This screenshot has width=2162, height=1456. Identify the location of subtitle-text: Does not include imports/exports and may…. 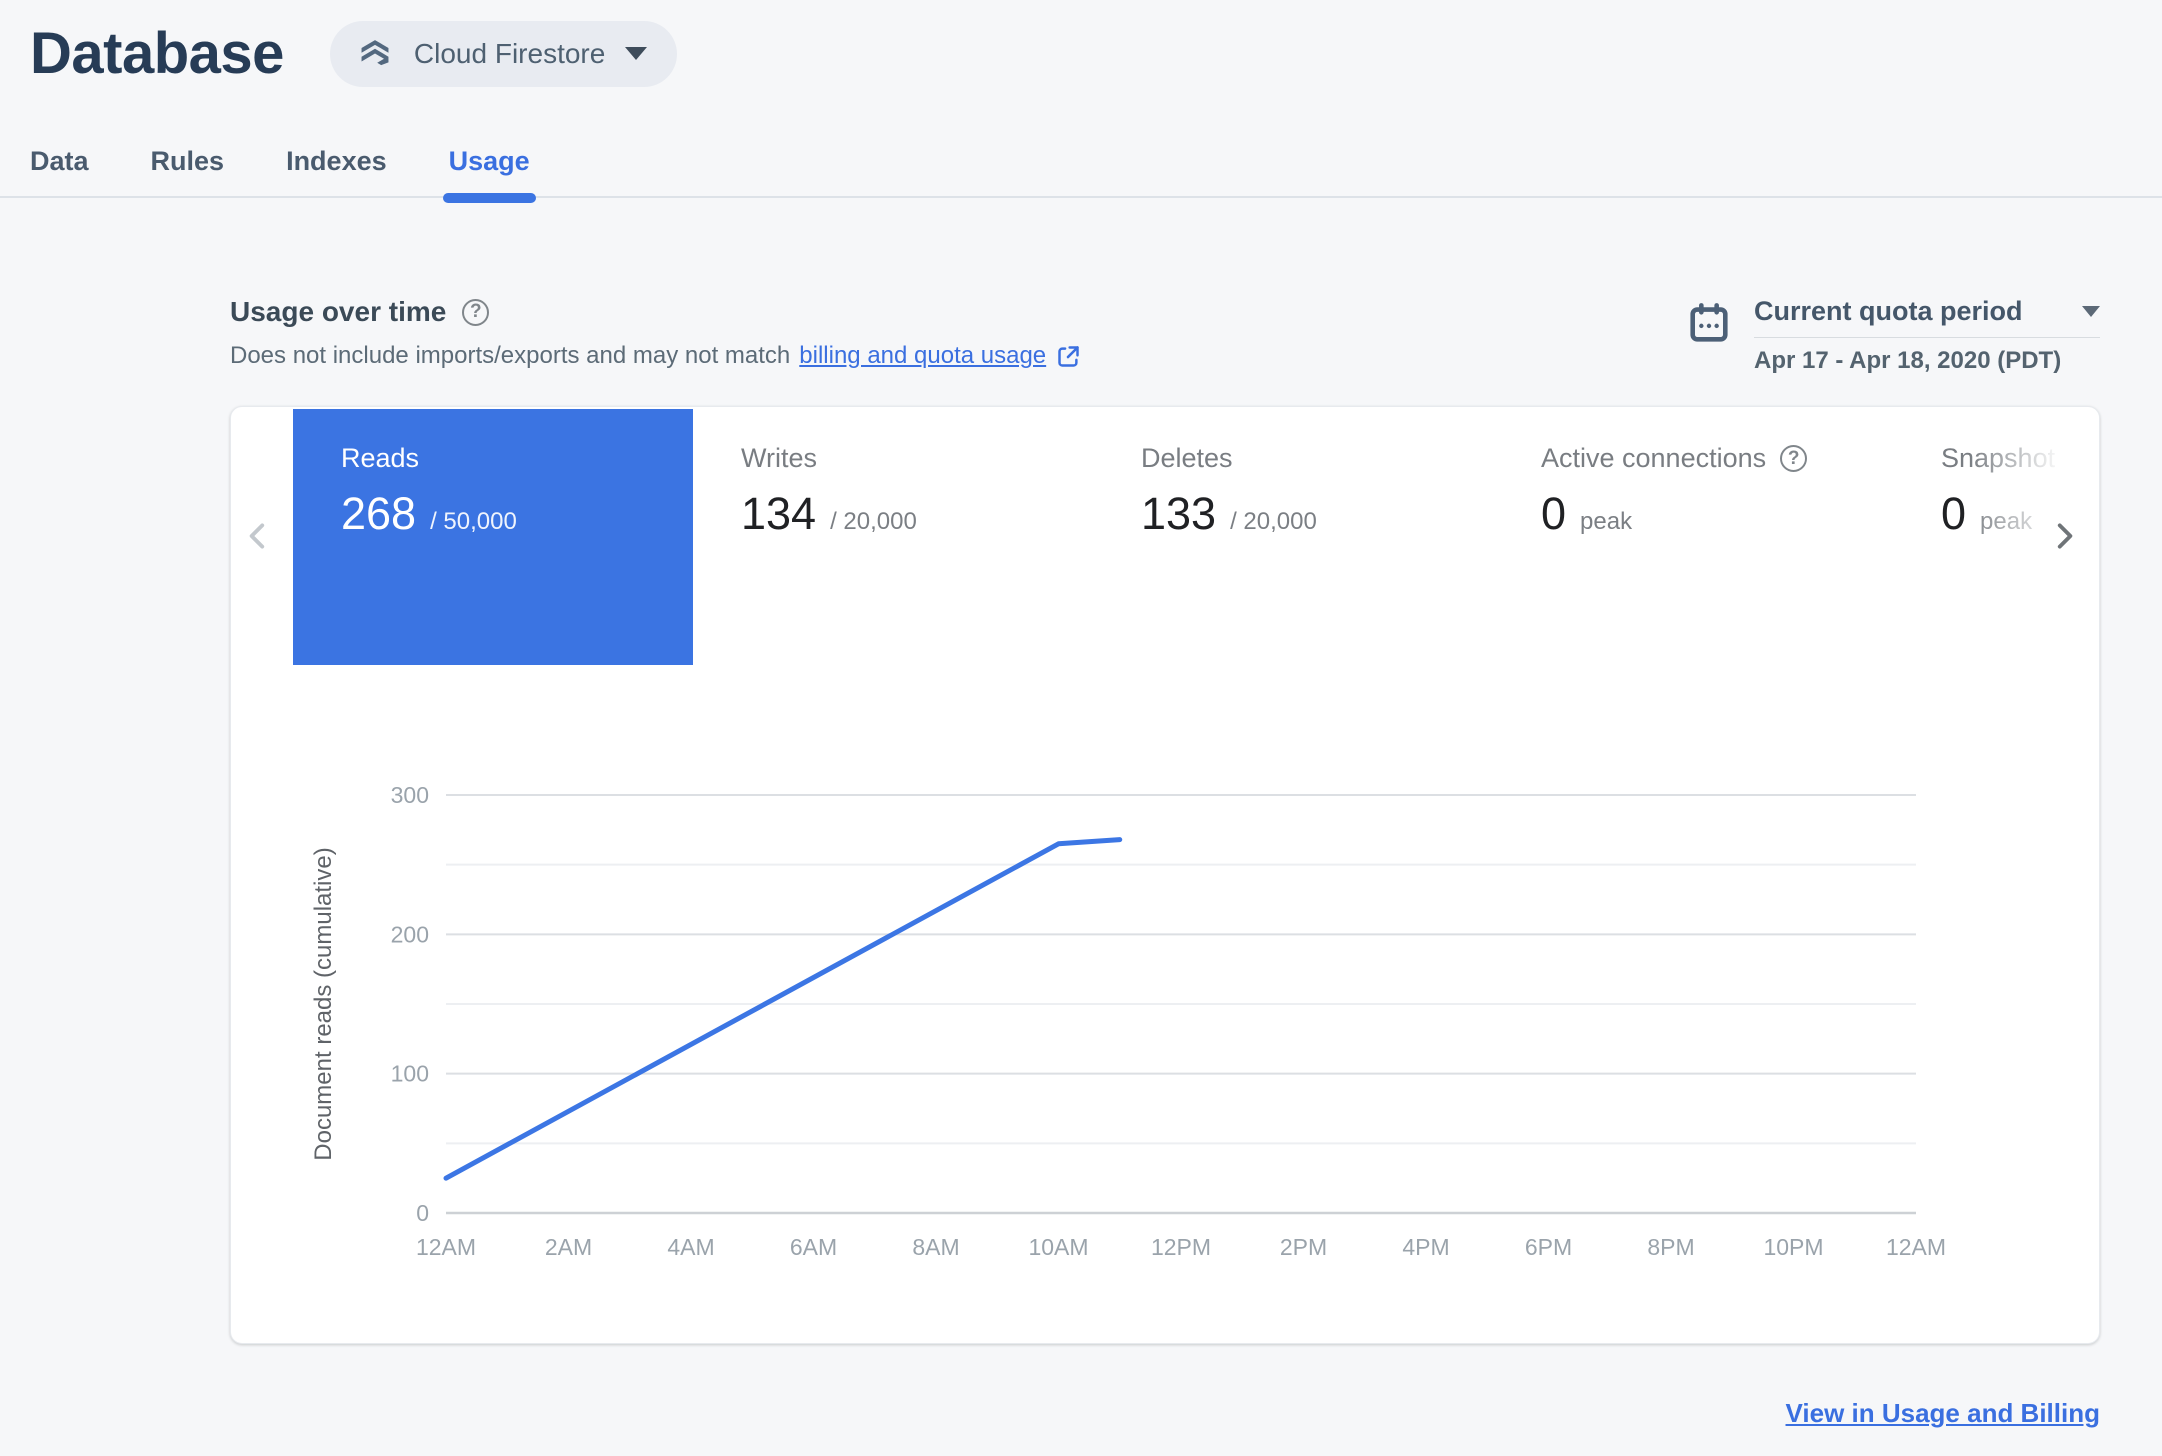
(510, 355).